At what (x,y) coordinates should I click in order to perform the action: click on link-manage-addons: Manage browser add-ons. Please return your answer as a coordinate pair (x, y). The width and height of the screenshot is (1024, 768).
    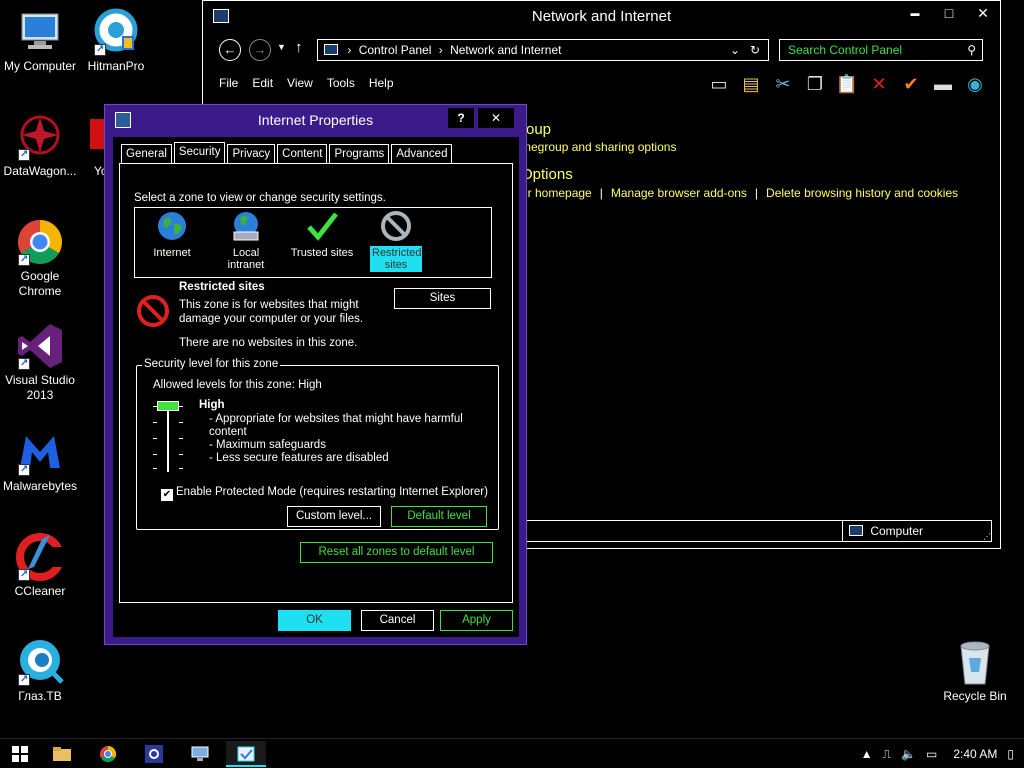
    Looking at the image, I should click on (679, 193).